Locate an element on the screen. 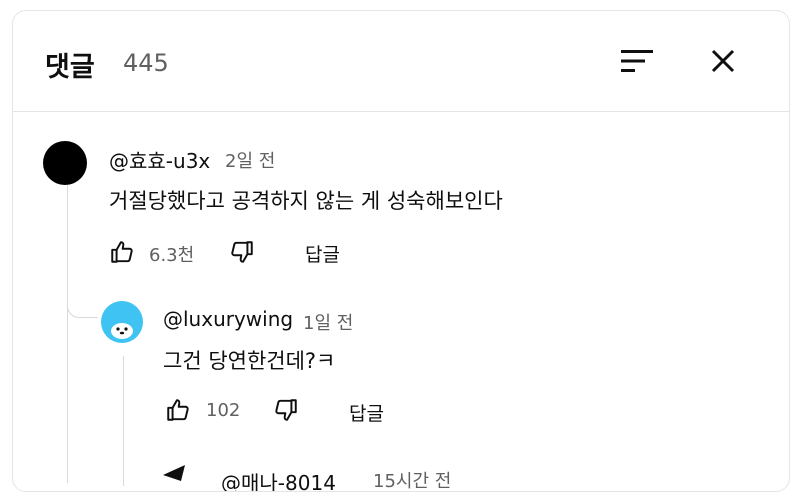 This screenshot has height=492, width=800. thread-branch is located at coordinates (82, 310).